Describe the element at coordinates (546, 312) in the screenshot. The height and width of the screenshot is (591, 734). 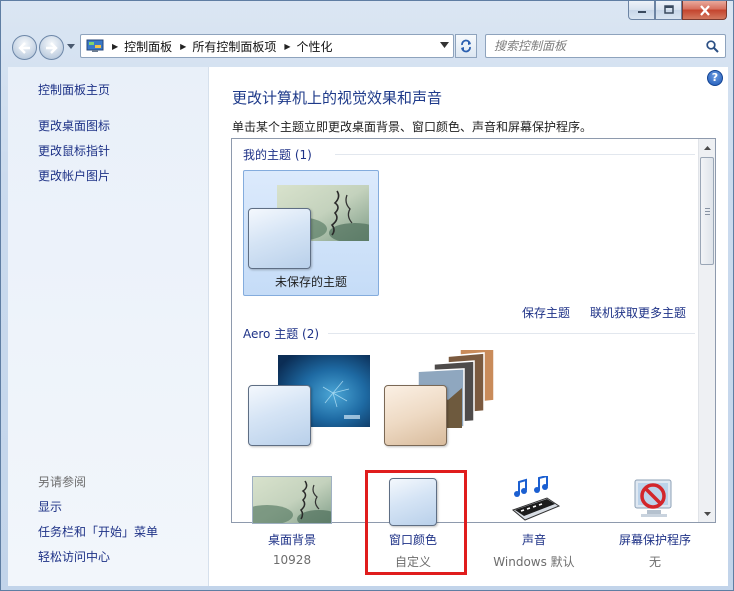
I see `save-theme-link: 保存主题` at that location.